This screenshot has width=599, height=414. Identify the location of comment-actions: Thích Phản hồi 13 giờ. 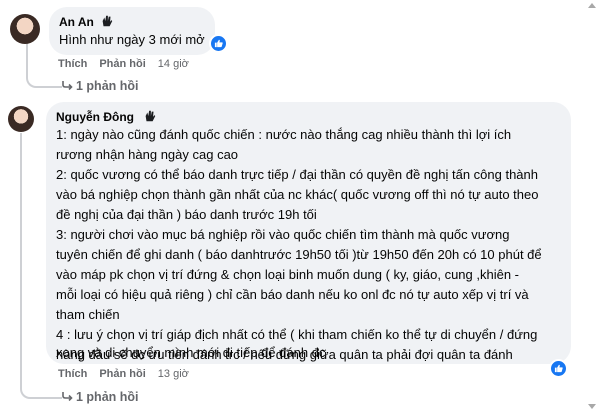
(123, 374).